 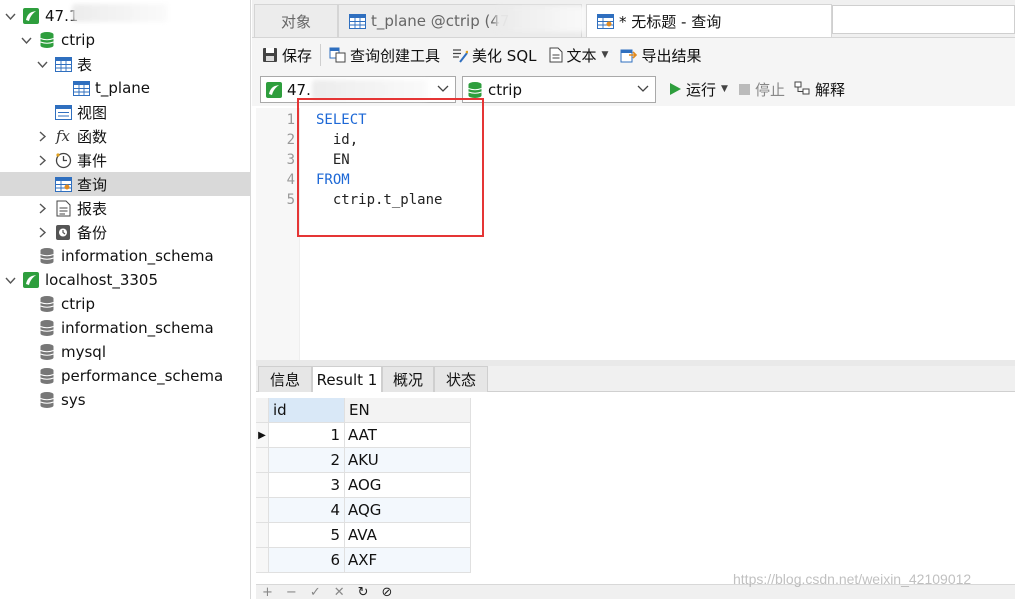 I want to click on column-header-id: id, so click(x=307, y=410).